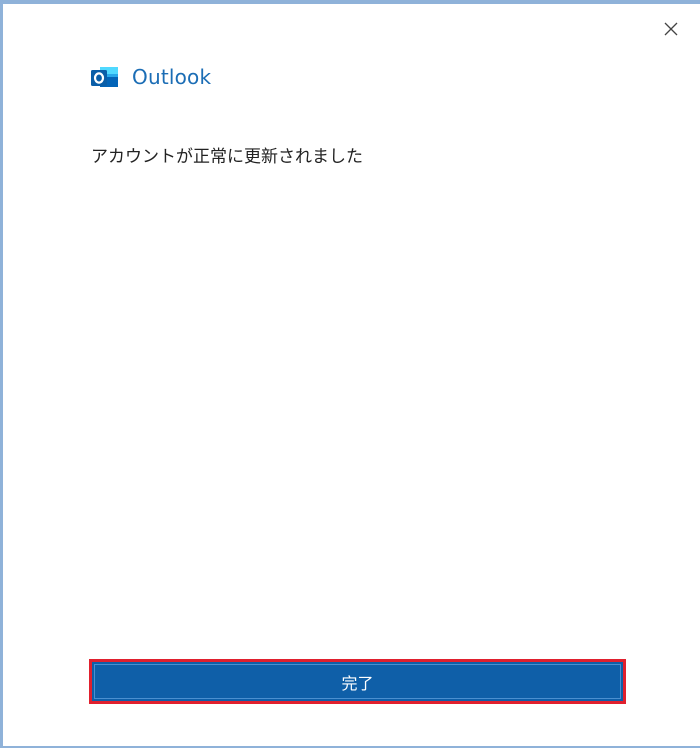 The width and height of the screenshot is (700, 748). What do you see at coordinates (105, 77) in the screenshot?
I see `outlook-logo-icon` at bounding box center [105, 77].